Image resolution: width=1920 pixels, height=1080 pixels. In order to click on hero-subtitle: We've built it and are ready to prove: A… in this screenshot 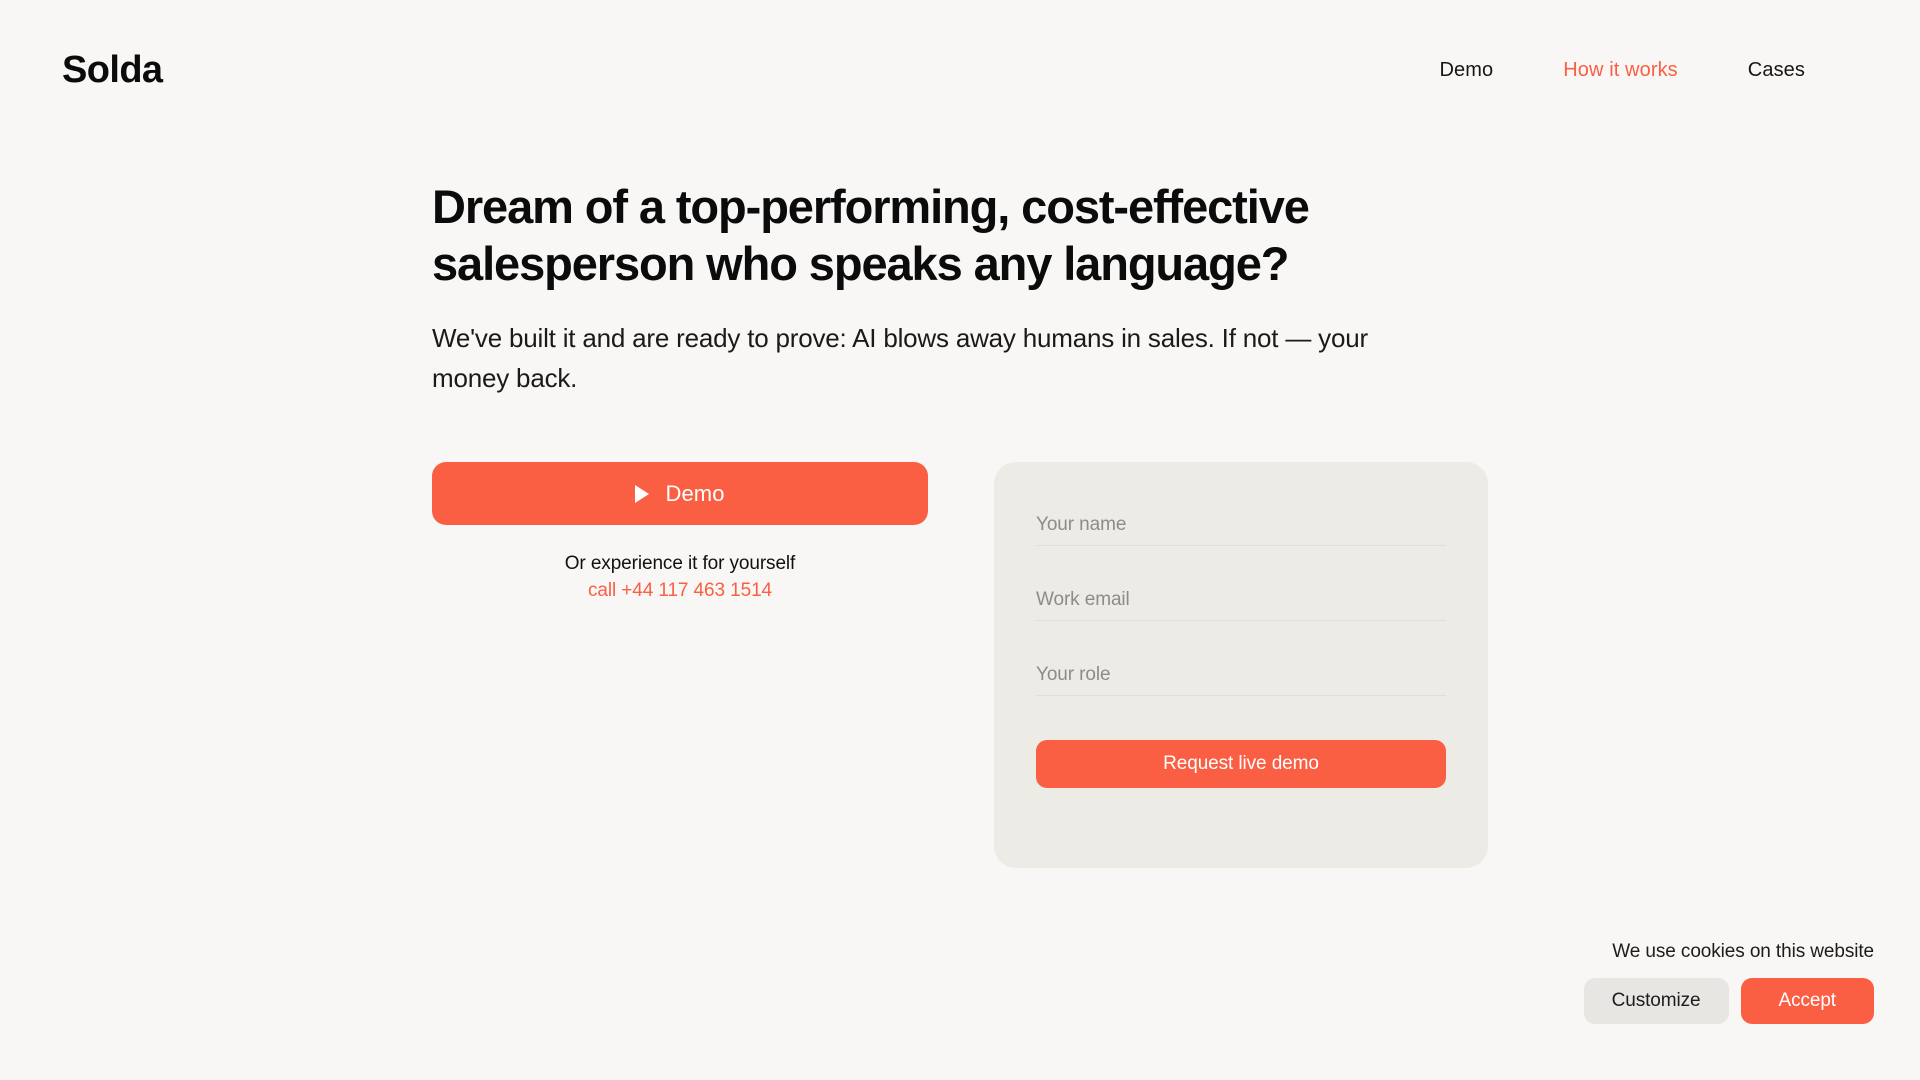, I will do `click(900, 358)`.